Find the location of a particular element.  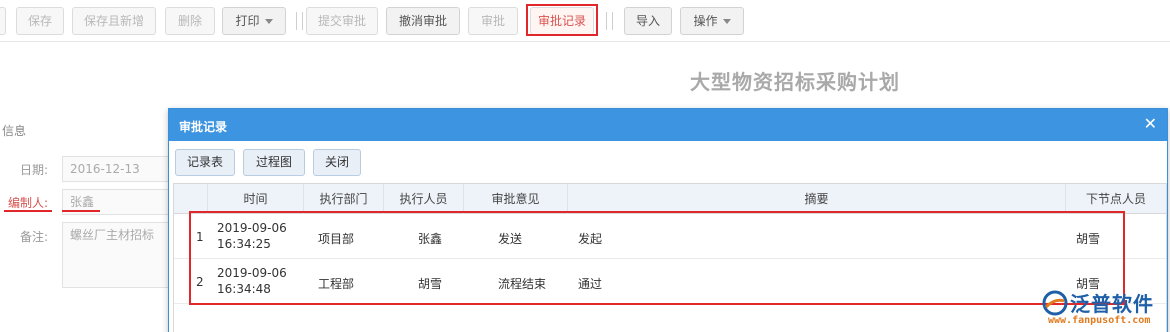

table-header: 时间 执行部门 执行人员 审批意见 摘要 下节点人员 is located at coordinates (670, 199).